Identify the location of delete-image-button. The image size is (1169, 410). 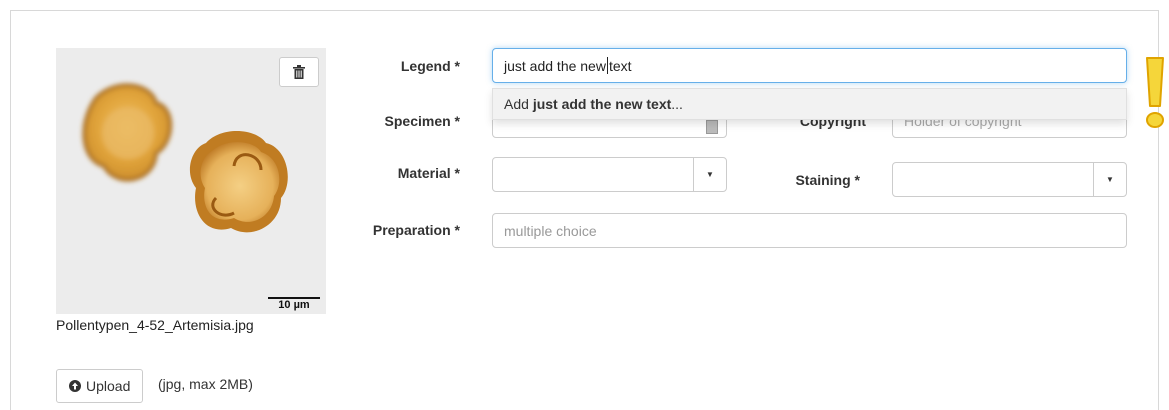
(299, 72).